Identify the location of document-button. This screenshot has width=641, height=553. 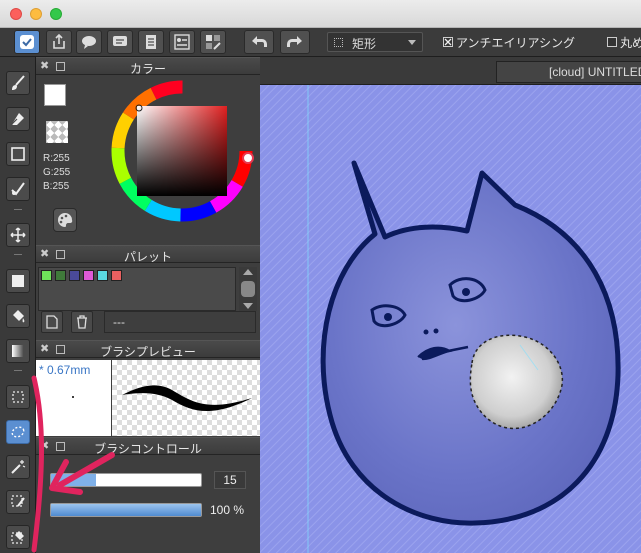
(151, 42).